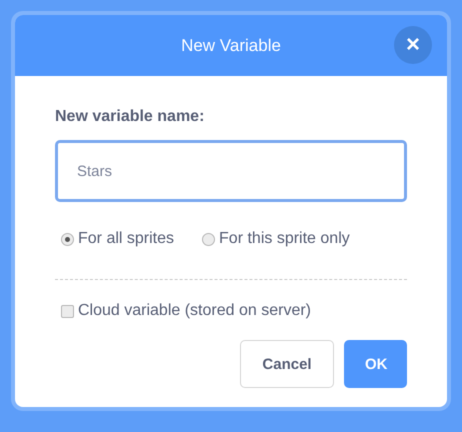 The height and width of the screenshot is (432, 462). What do you see at coordinates (231, 46) in the screenshot?
I see `dialog-title: New Variable` at bounding box center [231, 46].